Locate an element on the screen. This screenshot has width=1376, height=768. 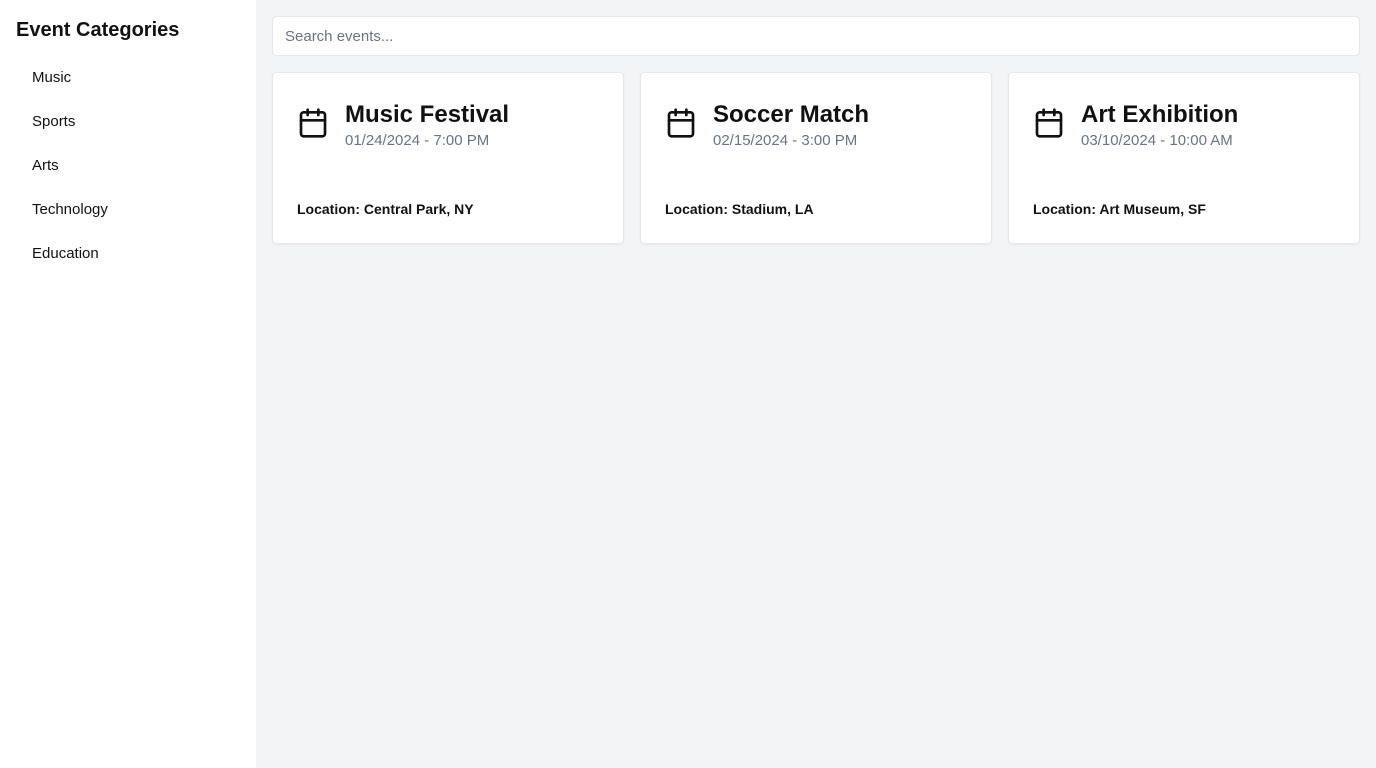
event-card-header: Art Exhibition 03/10/2024 - 10:00 AM is located at coordinates (1184, 124).